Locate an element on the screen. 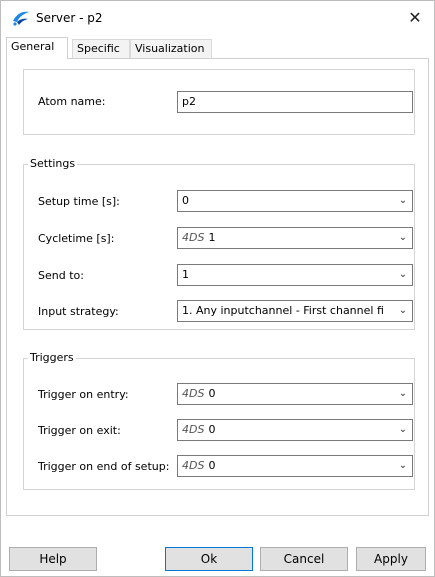  atom-name-group: Atom name: p2 is located at coordinates (219, 102).